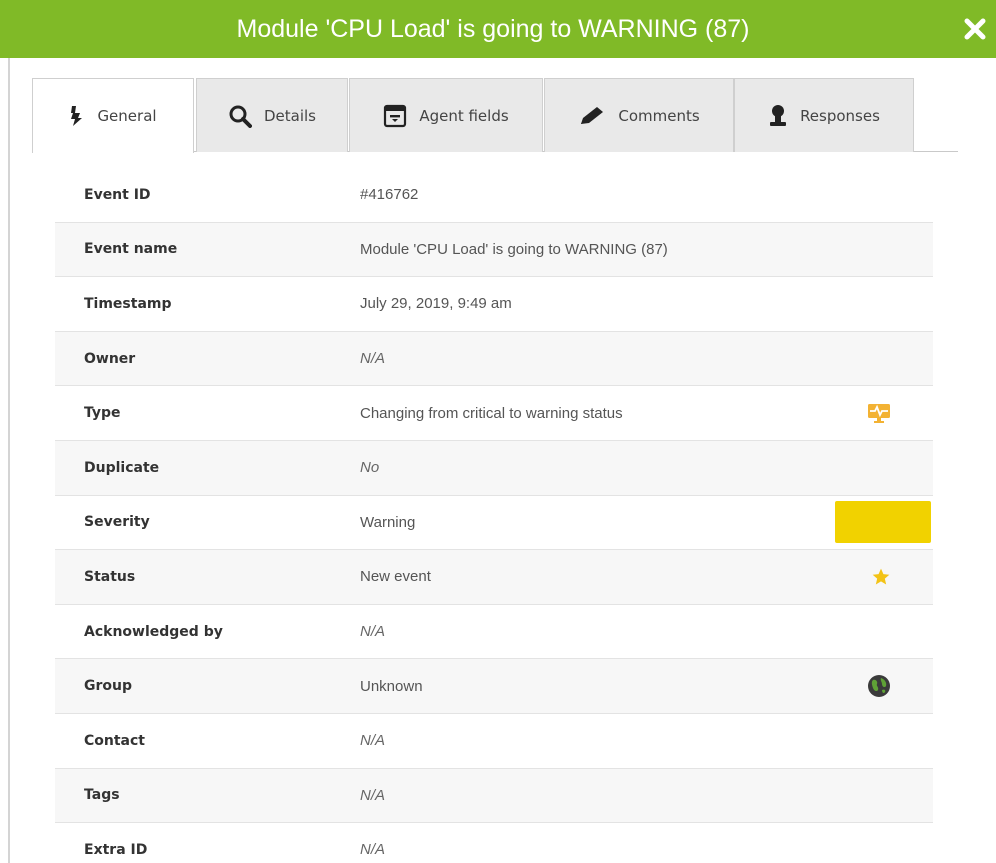 This screenshot has width=996, height=863. I want to click on table-row-group: Group Unknown, so click(494, 686).